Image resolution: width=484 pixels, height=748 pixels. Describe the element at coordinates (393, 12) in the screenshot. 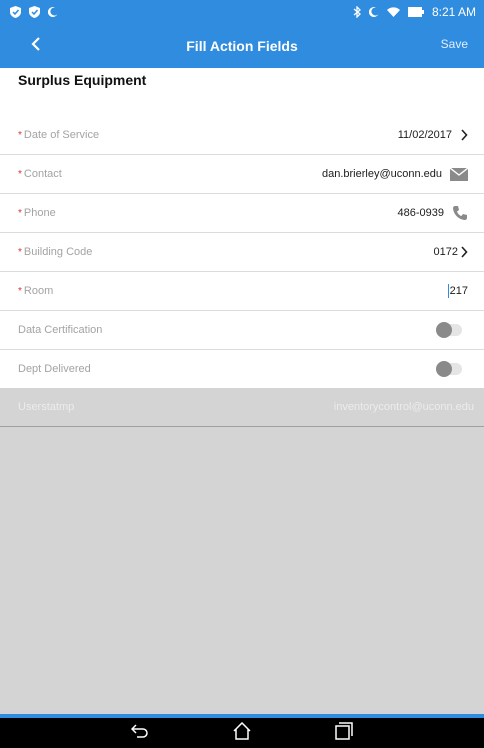

I see `wifi-icon` at that location.